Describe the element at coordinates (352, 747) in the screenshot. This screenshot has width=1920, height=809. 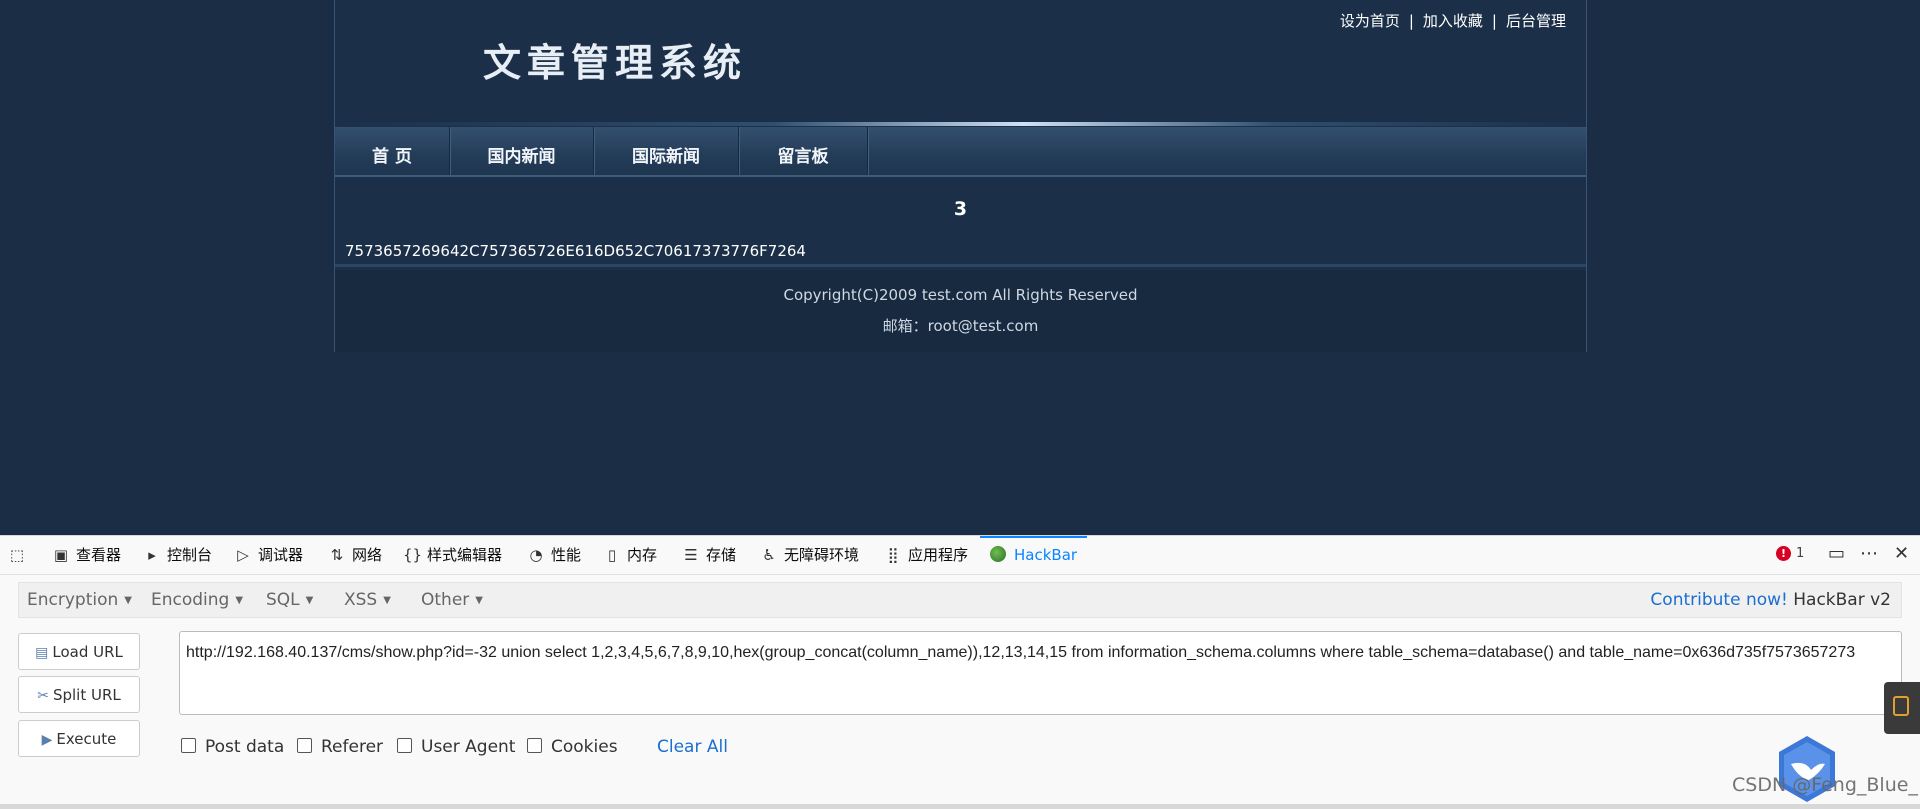
I see `checkbox-label: Referer` at that location.